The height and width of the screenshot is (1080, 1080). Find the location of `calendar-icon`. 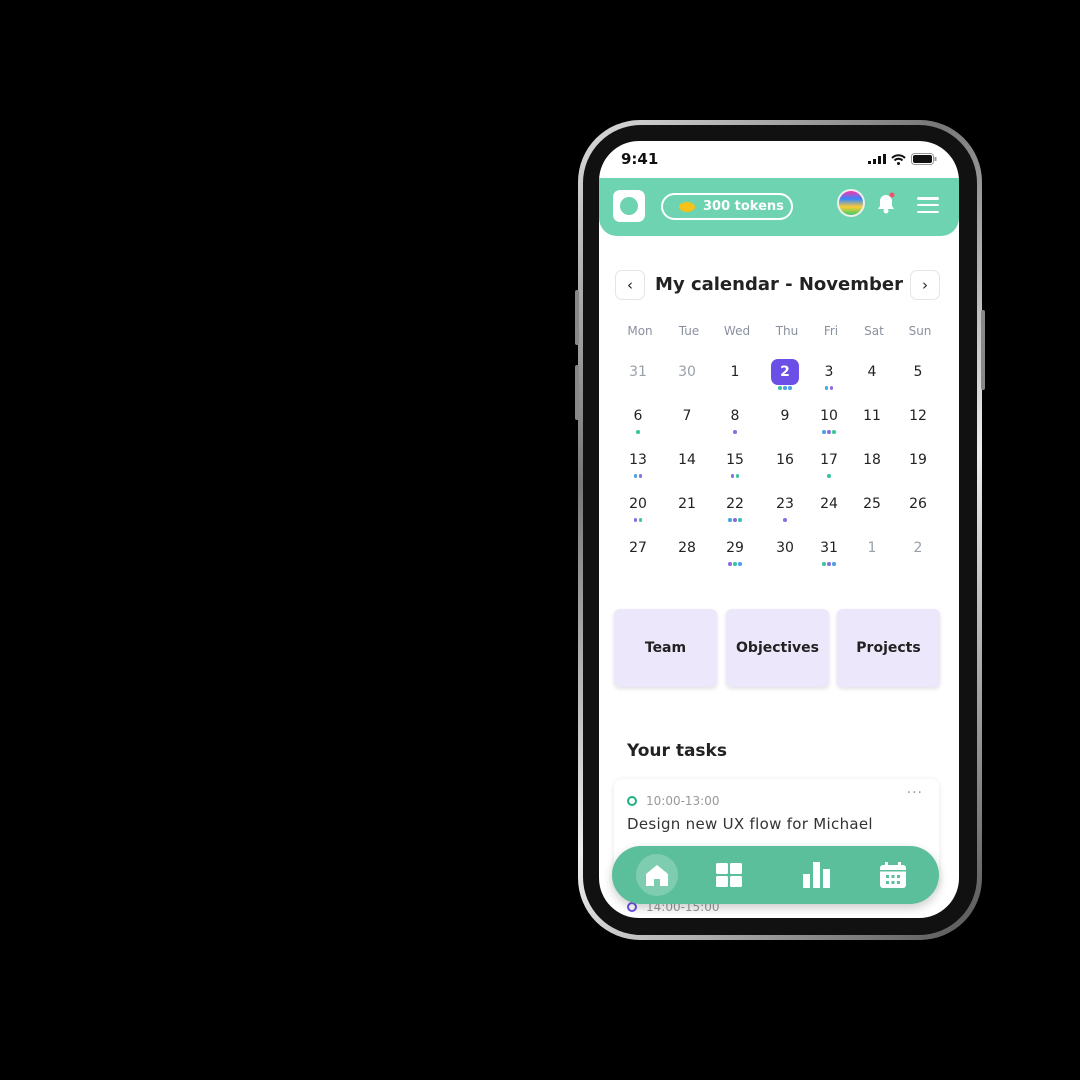

calendar-icon is located at coordinates (893, 875).